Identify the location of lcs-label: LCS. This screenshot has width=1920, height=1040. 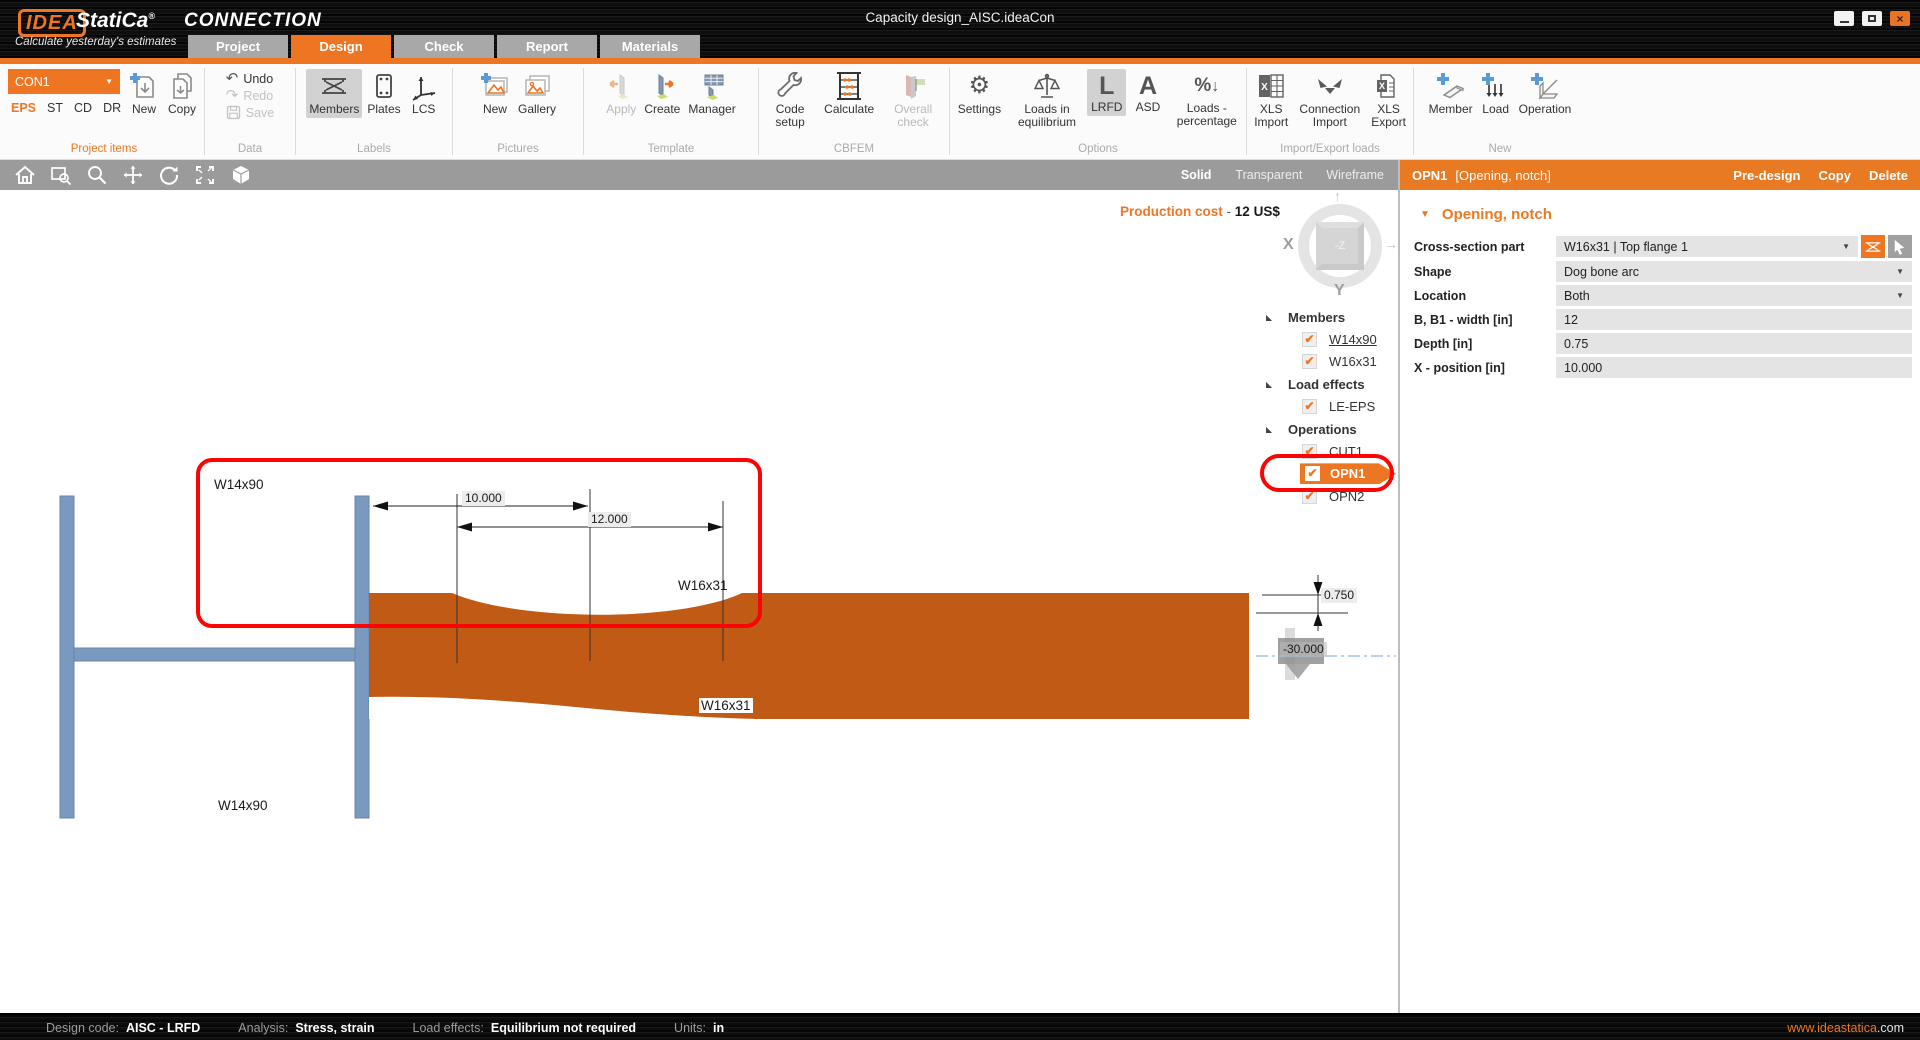
(424, 109).